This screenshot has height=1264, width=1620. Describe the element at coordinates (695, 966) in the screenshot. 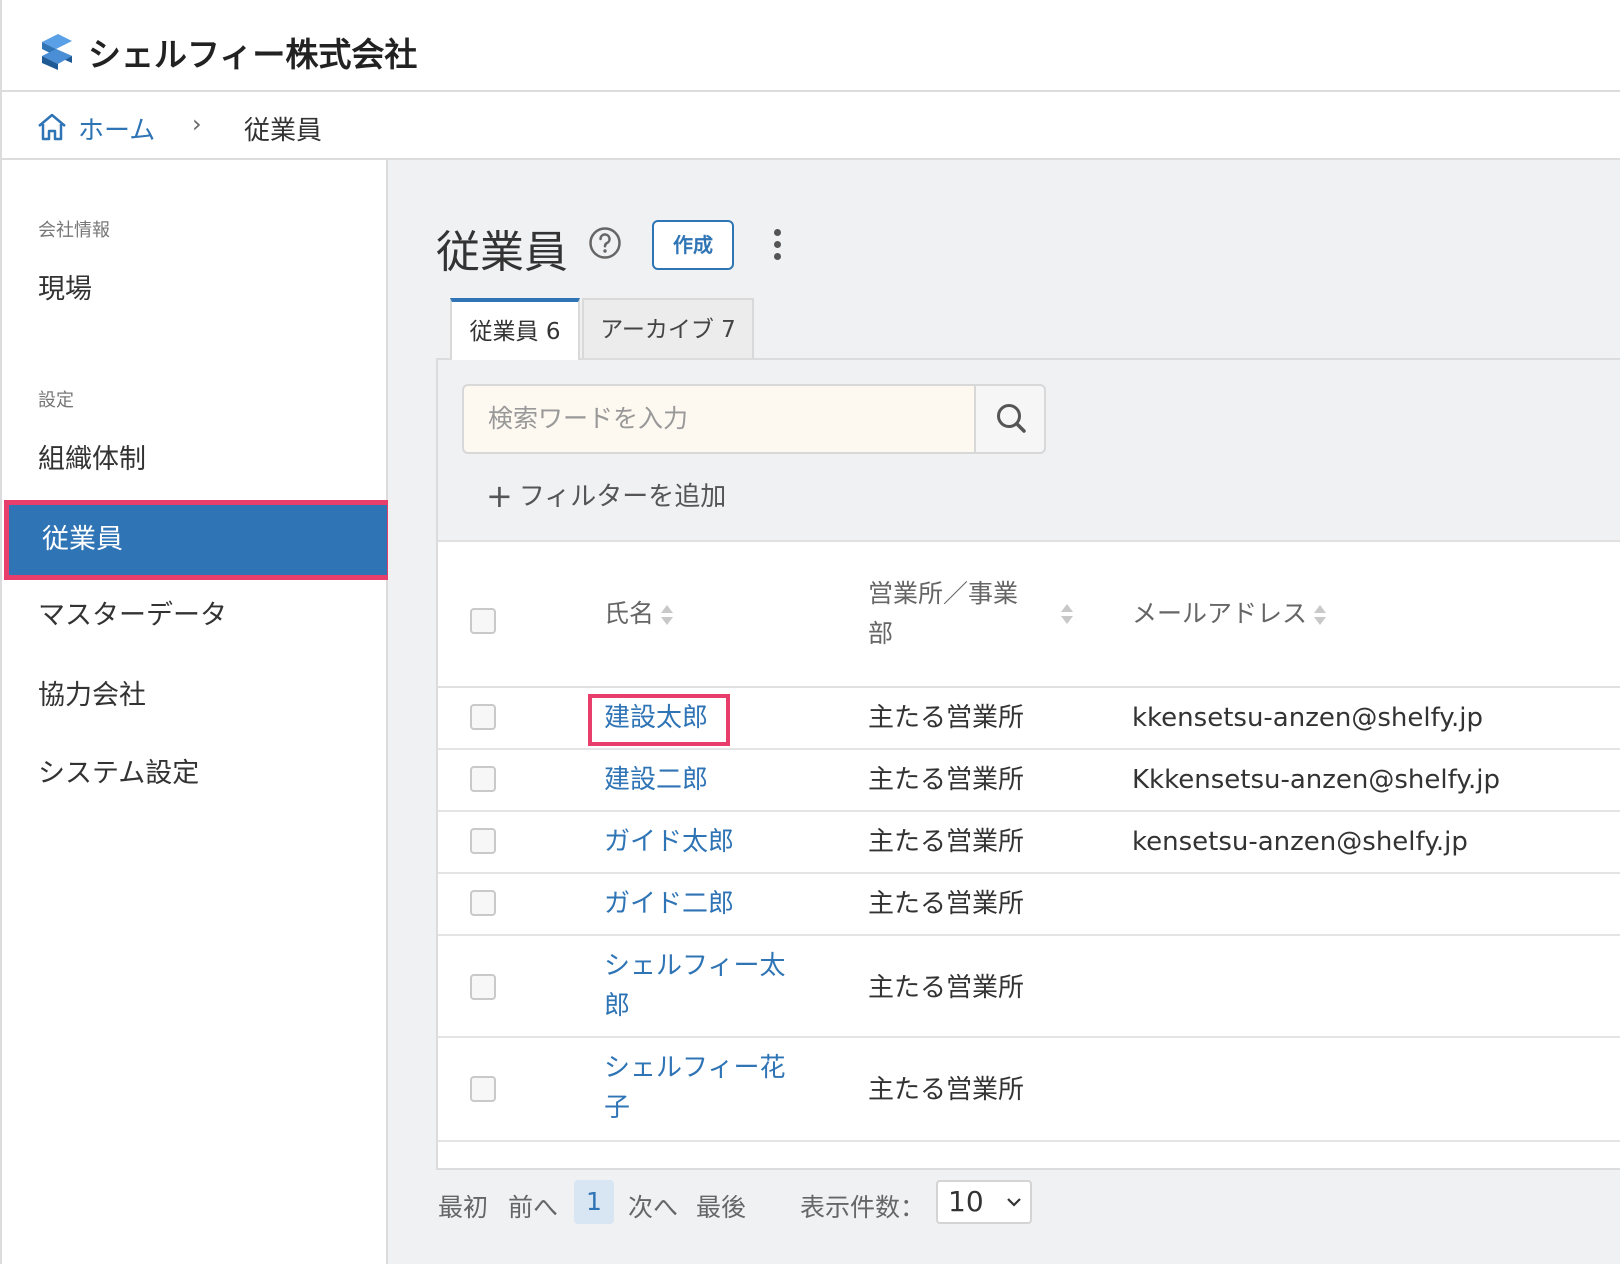

I see `employee-name-line1: シェルフィー太` at that location.